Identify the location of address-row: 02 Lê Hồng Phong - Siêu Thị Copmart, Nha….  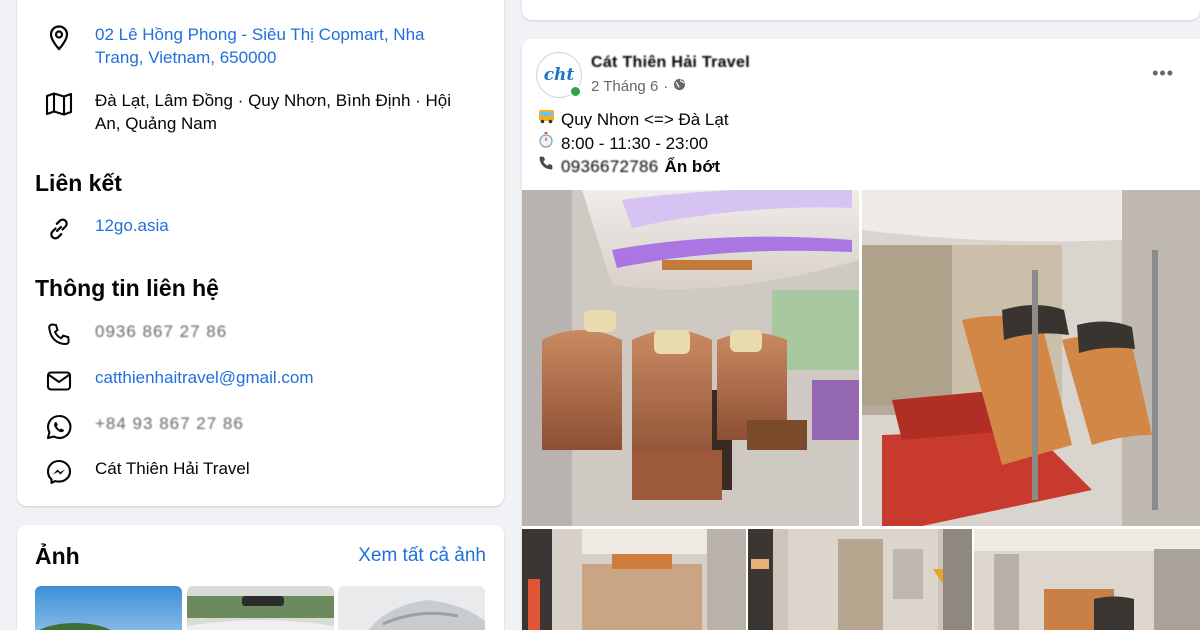
(234, 46).